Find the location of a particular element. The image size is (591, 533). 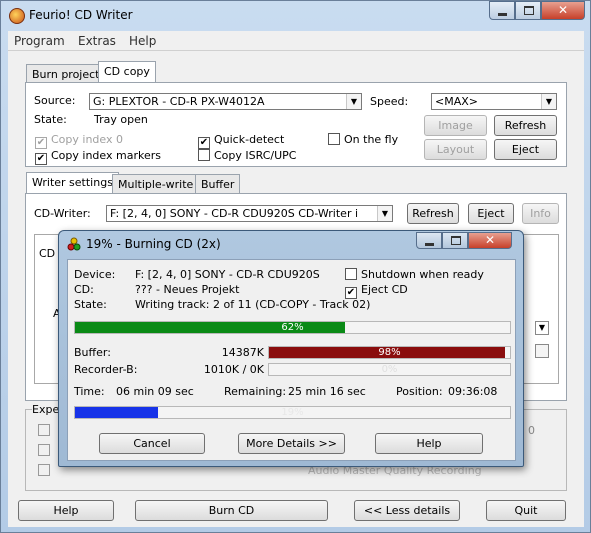

cancel-button: Cancel is located at coordinates (152, 443).